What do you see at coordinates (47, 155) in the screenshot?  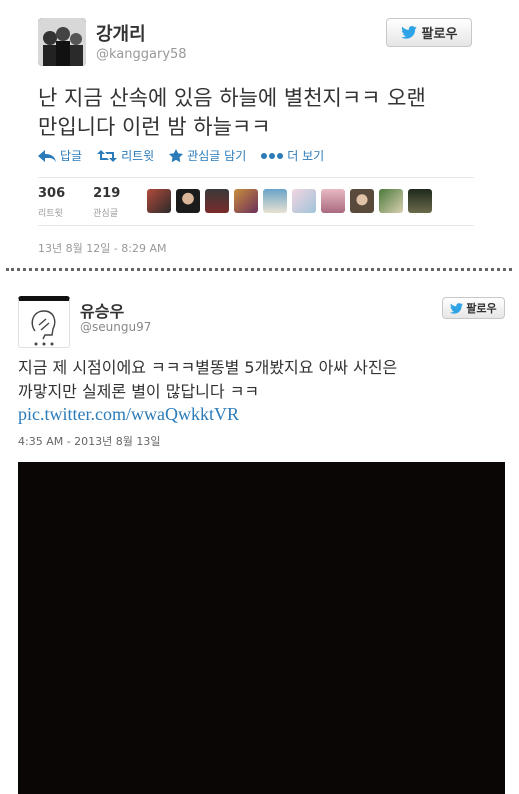 I see `reply-icon` at bounding box center [47, 155].